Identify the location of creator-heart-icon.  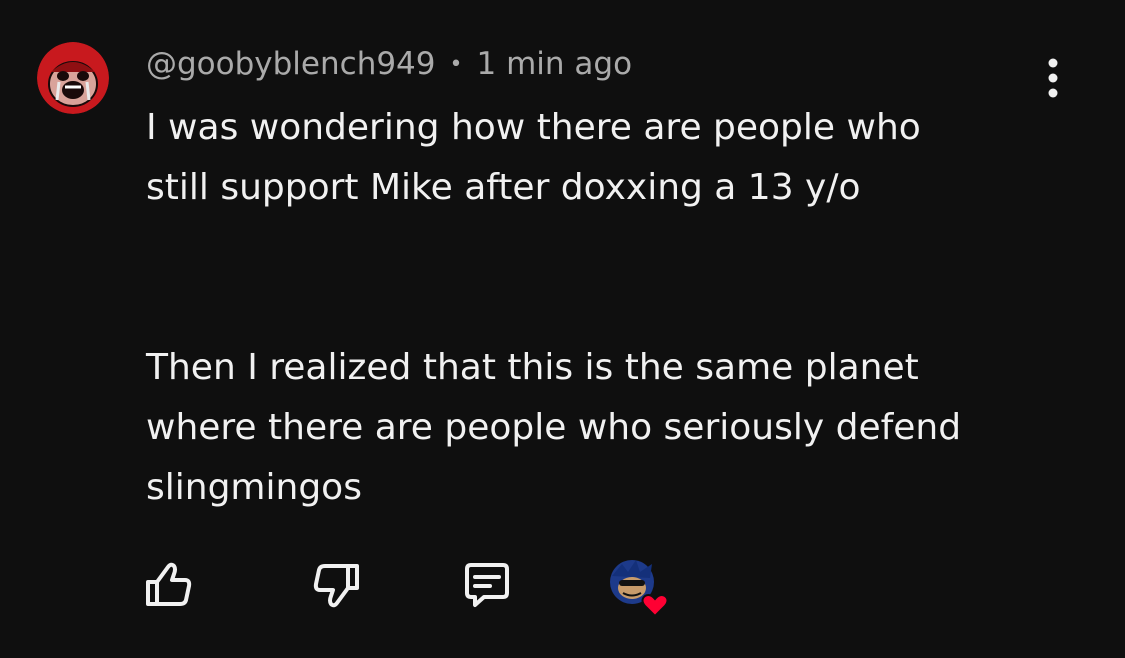
(639, 589).